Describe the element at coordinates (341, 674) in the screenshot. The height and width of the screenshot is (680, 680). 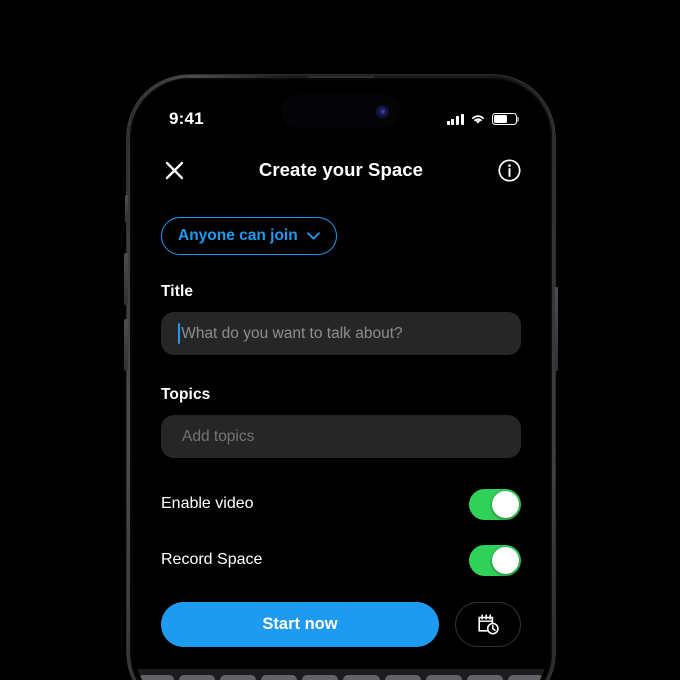
I see `on-screen-keyboard: q w e r t y u i o p` at that location.